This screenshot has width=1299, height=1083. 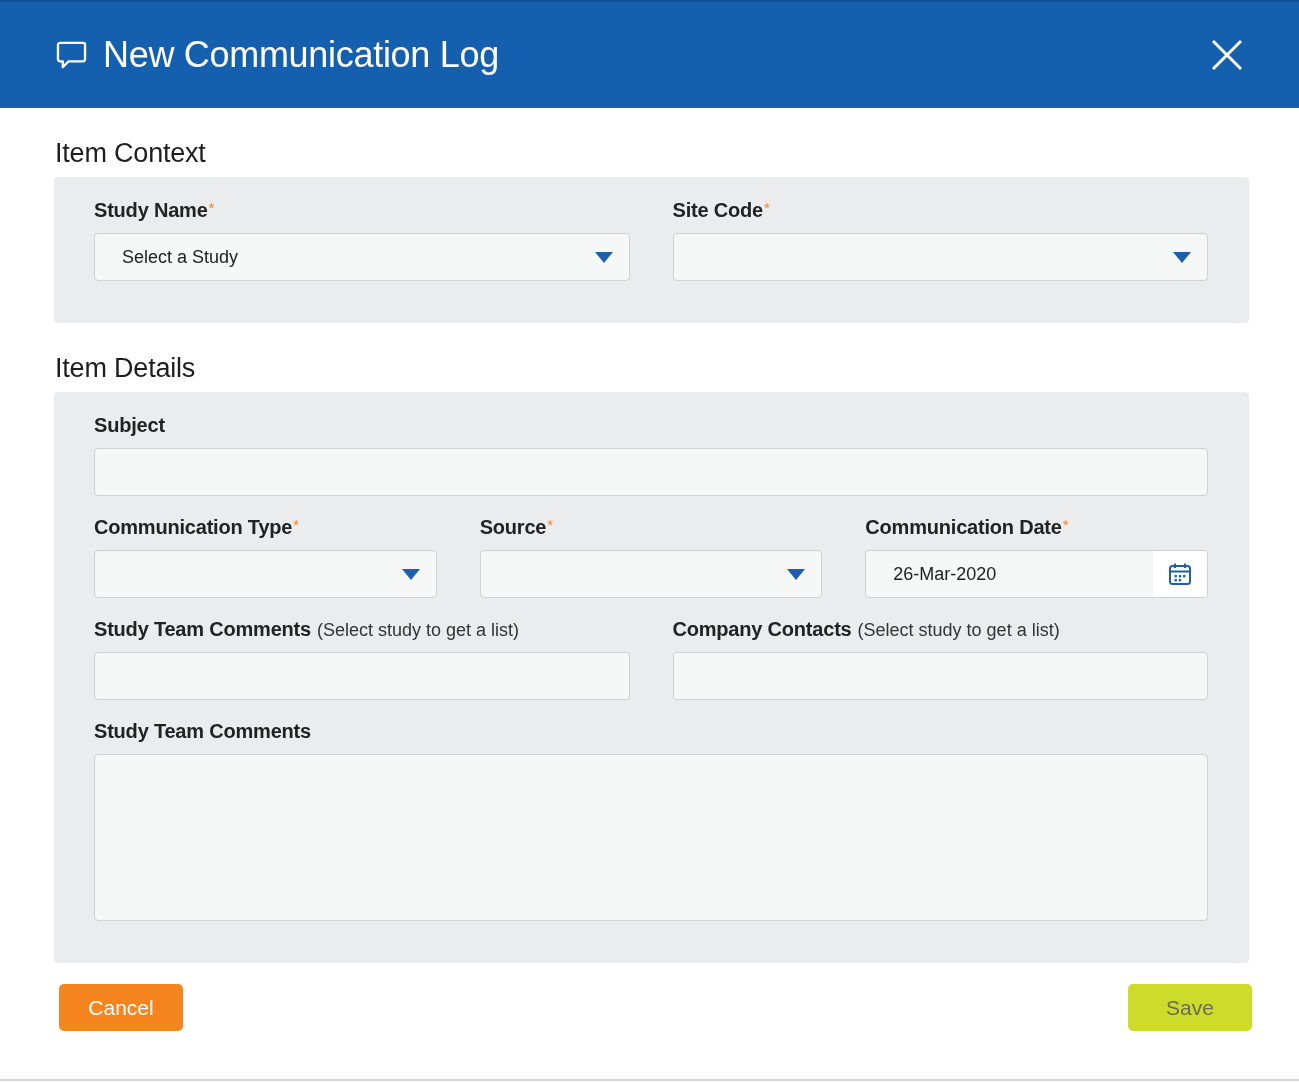 I want to click on field-label: Communication Date, so click(x=963, y=527).